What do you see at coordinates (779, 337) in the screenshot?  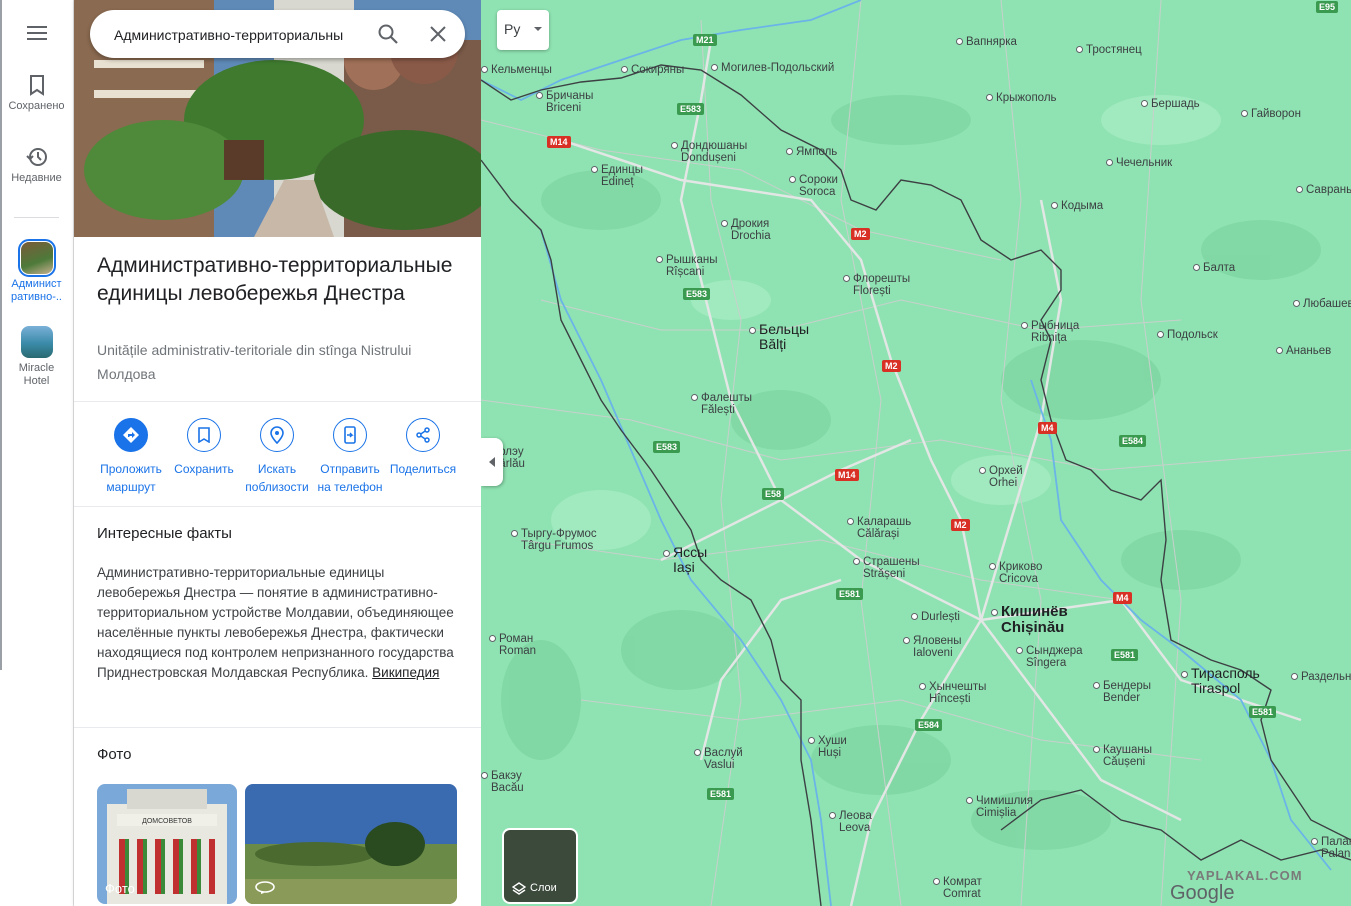 I see `map-city-label: Бельцы Bălți` at bounding box center [779, 337].